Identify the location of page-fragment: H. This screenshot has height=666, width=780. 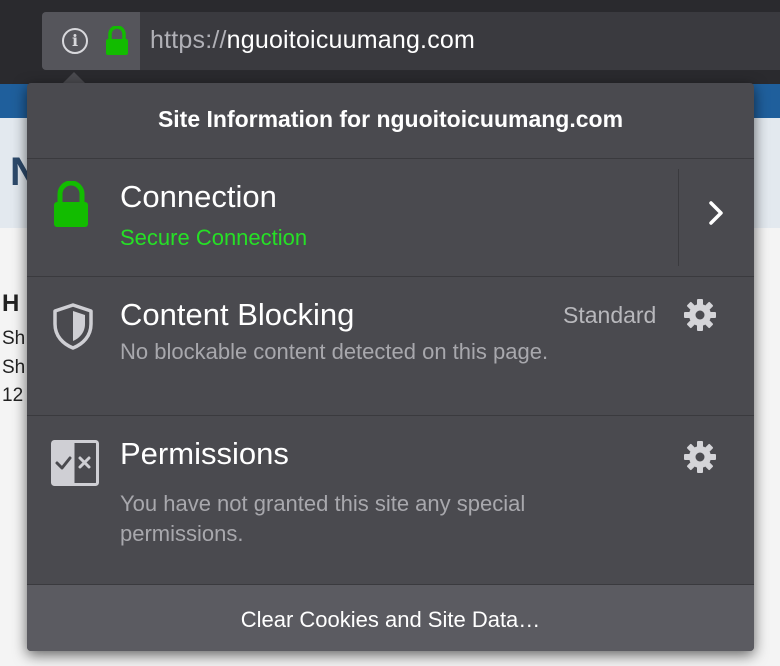
(11, 303).